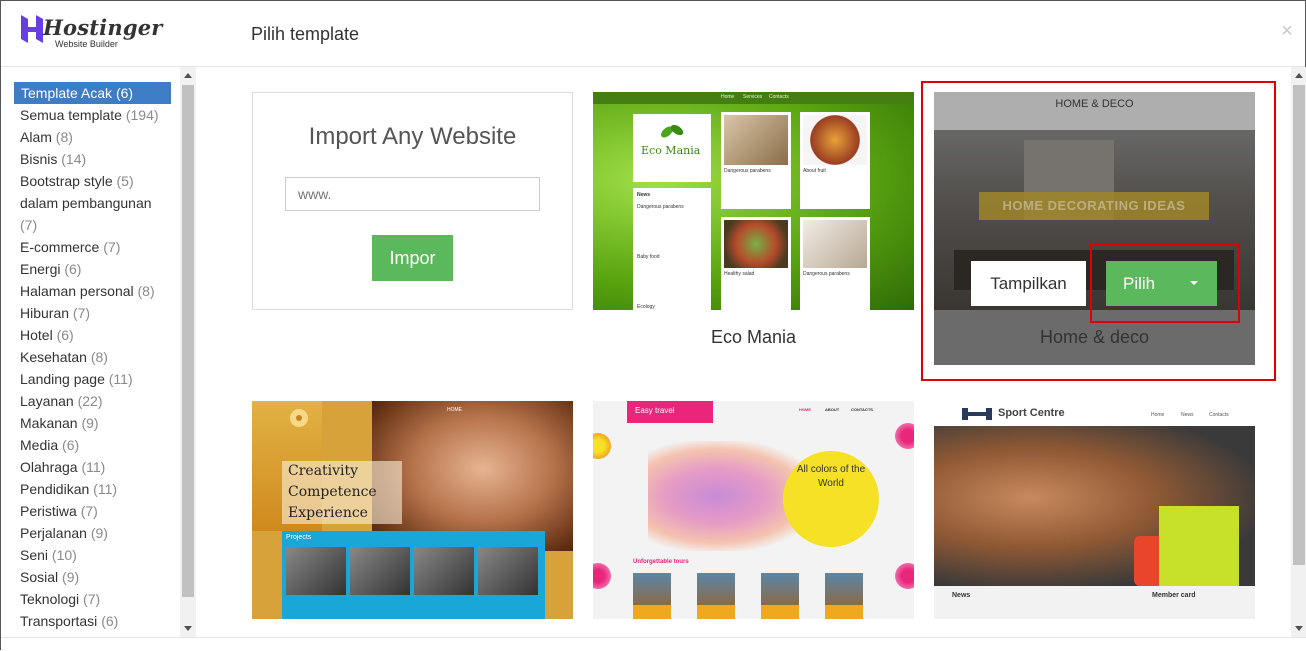 Image resolution: width=1306 pixels, height=651 pixels. I want to click on category-label: Bootstrap style, so click(66, 181).